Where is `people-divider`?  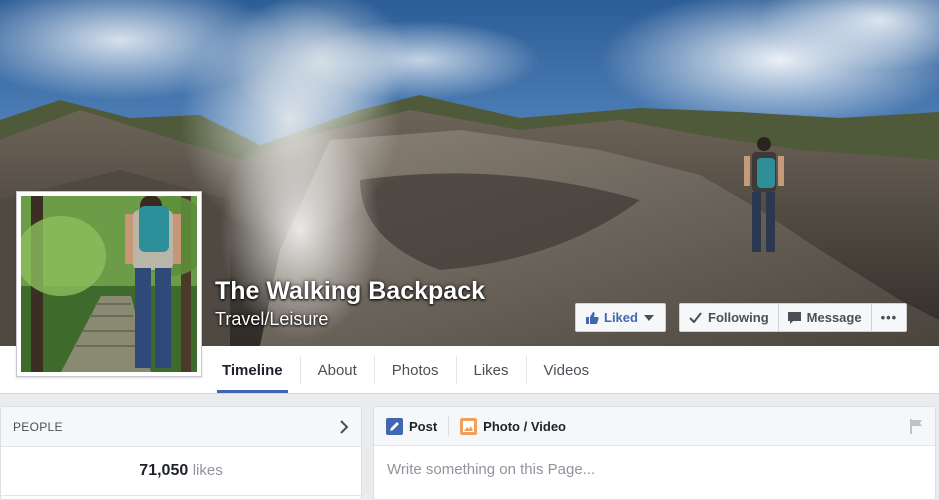 people-divider is located at coordinates (181, 495).